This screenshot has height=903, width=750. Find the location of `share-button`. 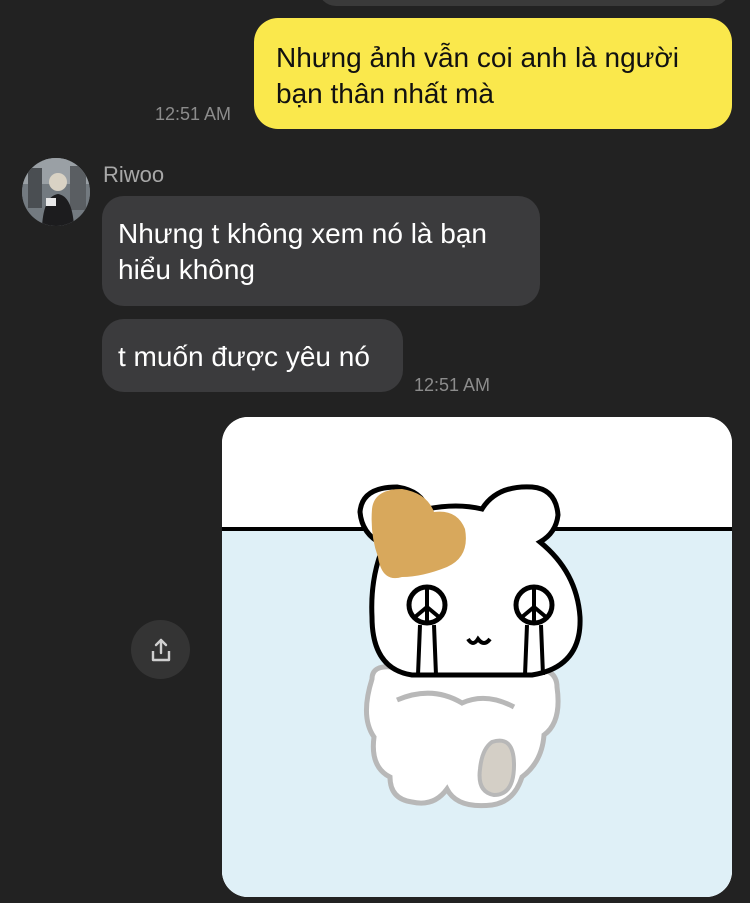

share-button is located at coordinates (160, 649).